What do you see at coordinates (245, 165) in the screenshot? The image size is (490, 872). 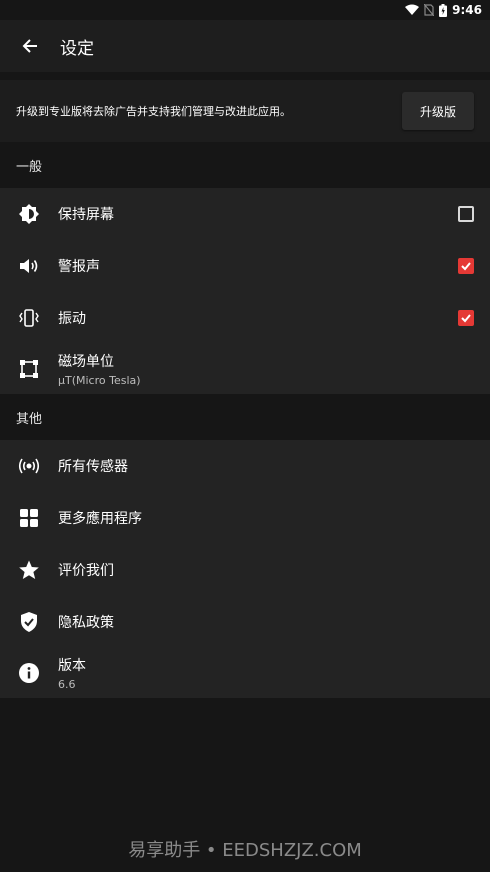 I see `section-header-general: 一般` at bounding box center [245, 165].